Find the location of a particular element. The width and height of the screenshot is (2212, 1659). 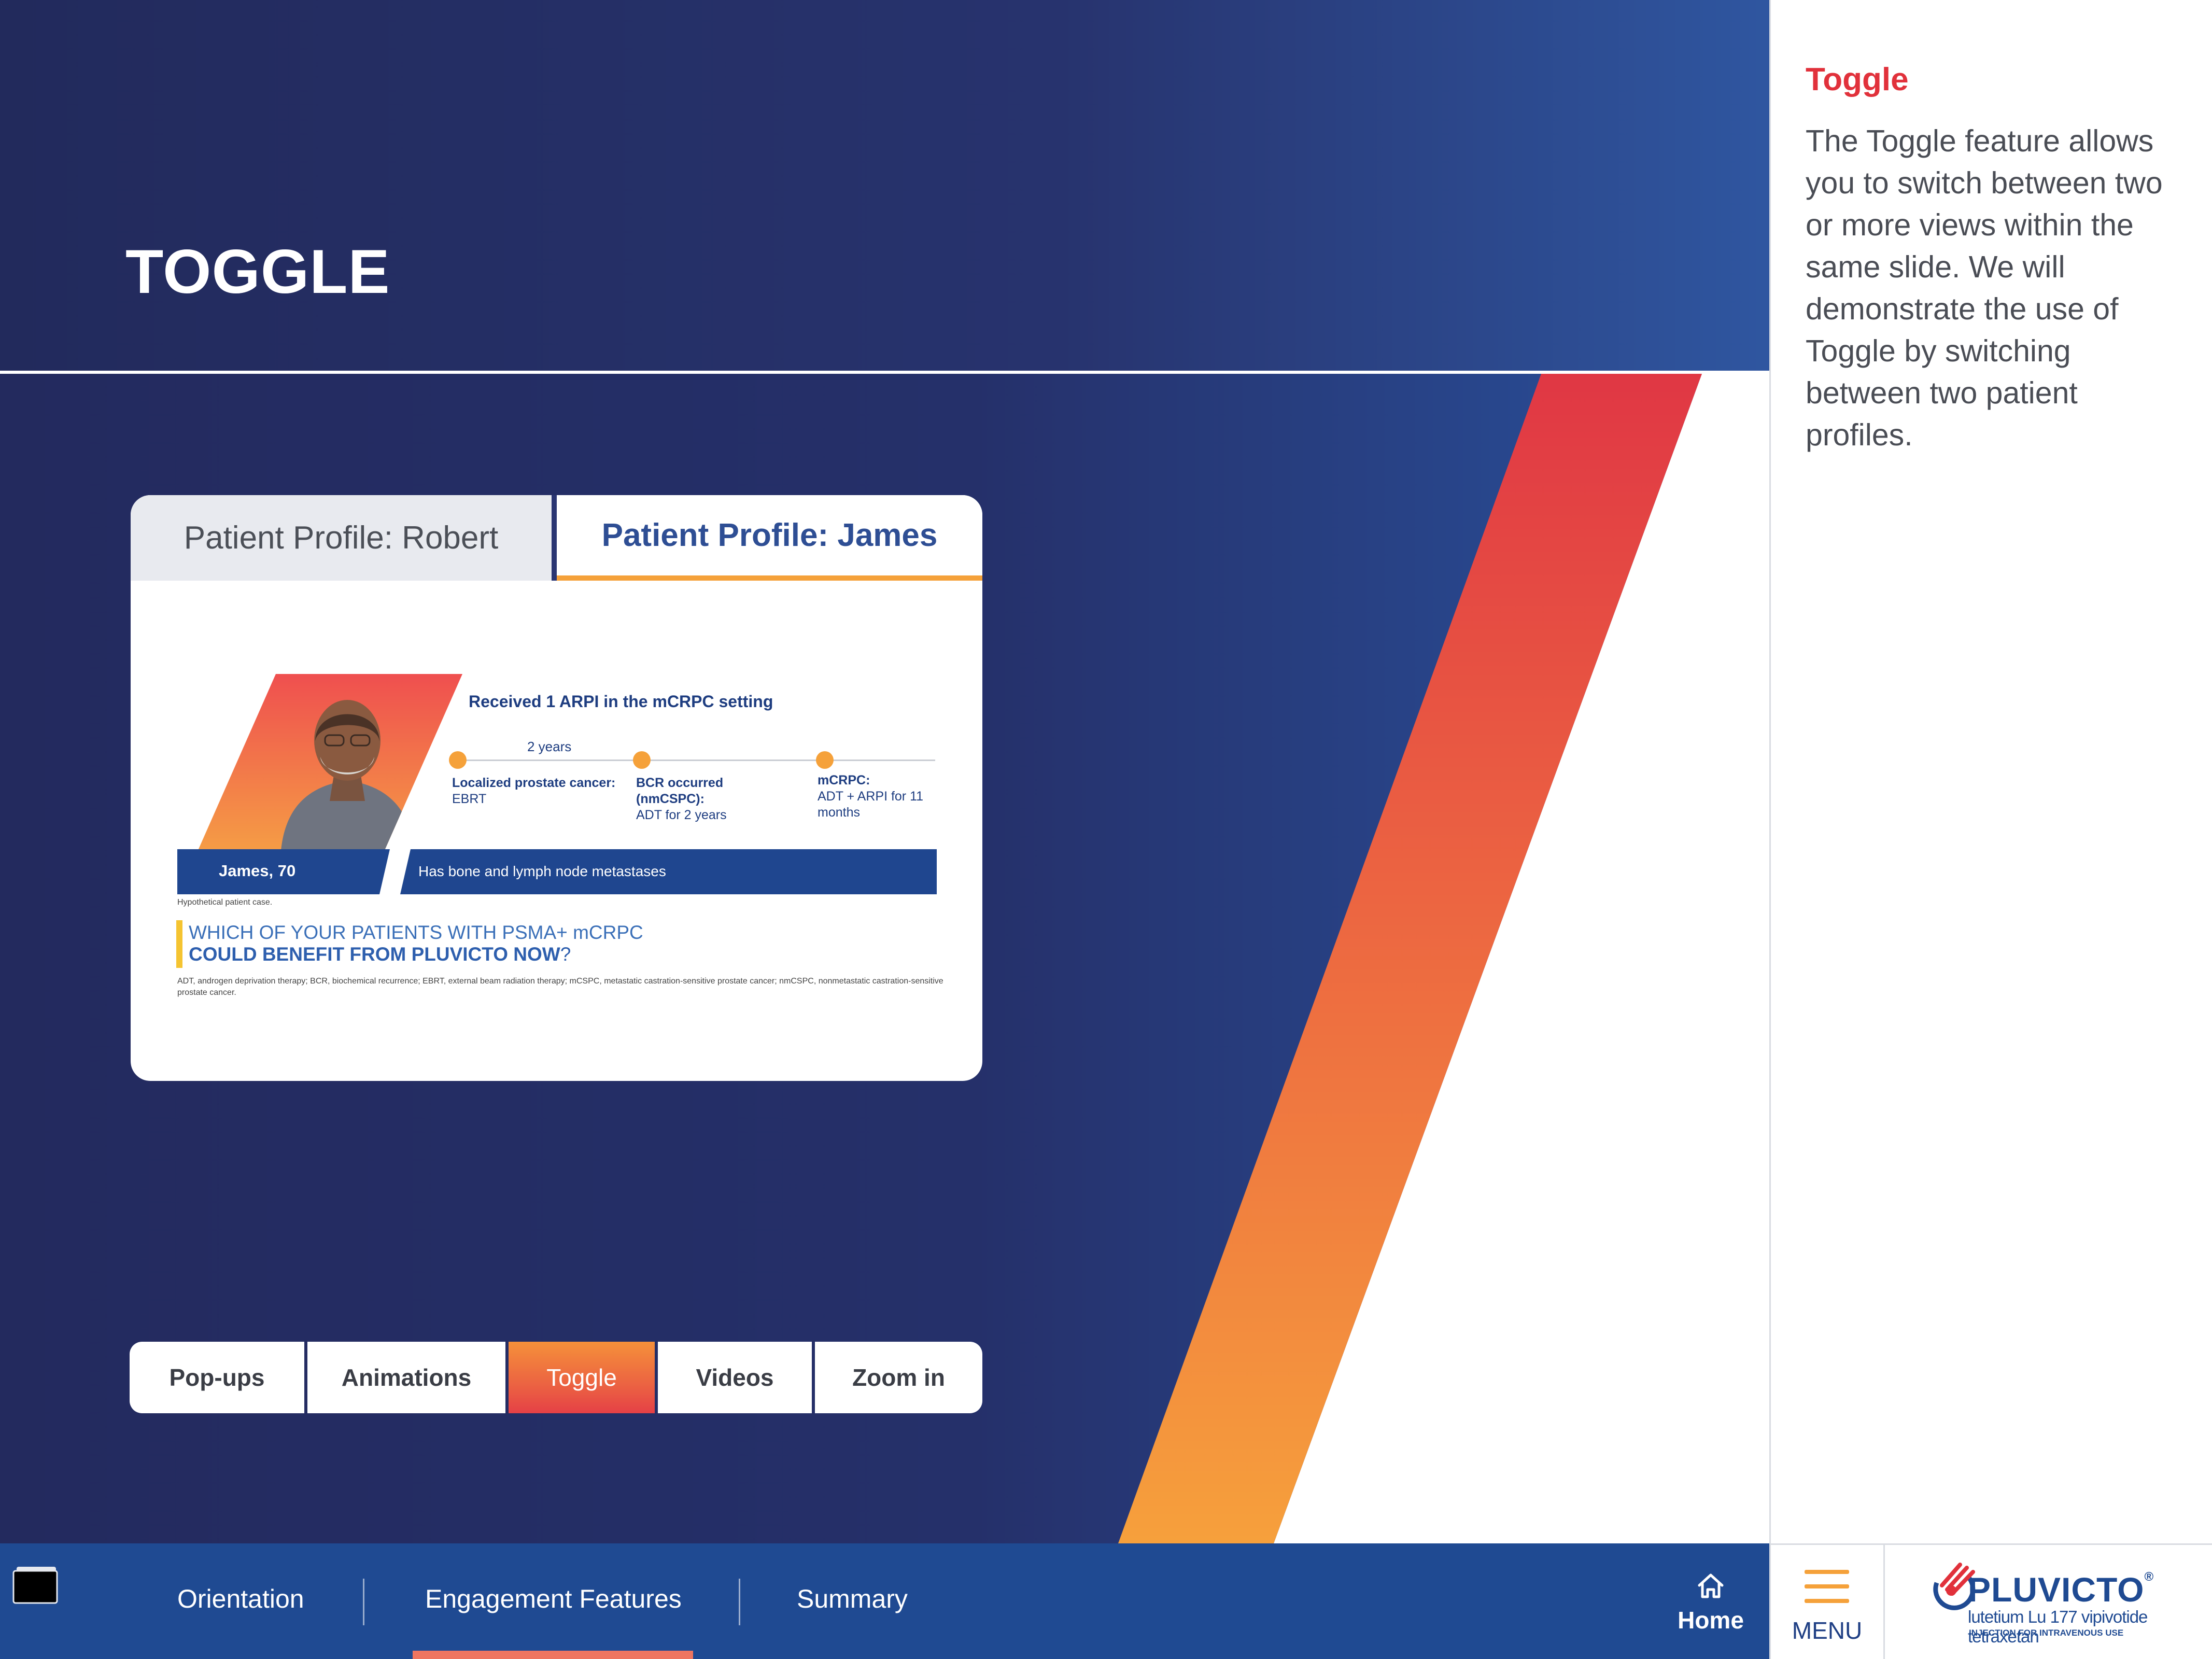

profile-headline: Received 1 ARPI in the mCRPC setting is located at coordinates (621, 701).